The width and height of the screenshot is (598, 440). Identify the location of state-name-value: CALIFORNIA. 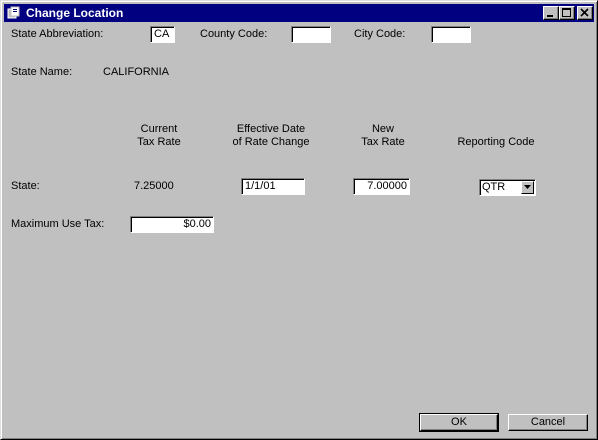
(136, 72).